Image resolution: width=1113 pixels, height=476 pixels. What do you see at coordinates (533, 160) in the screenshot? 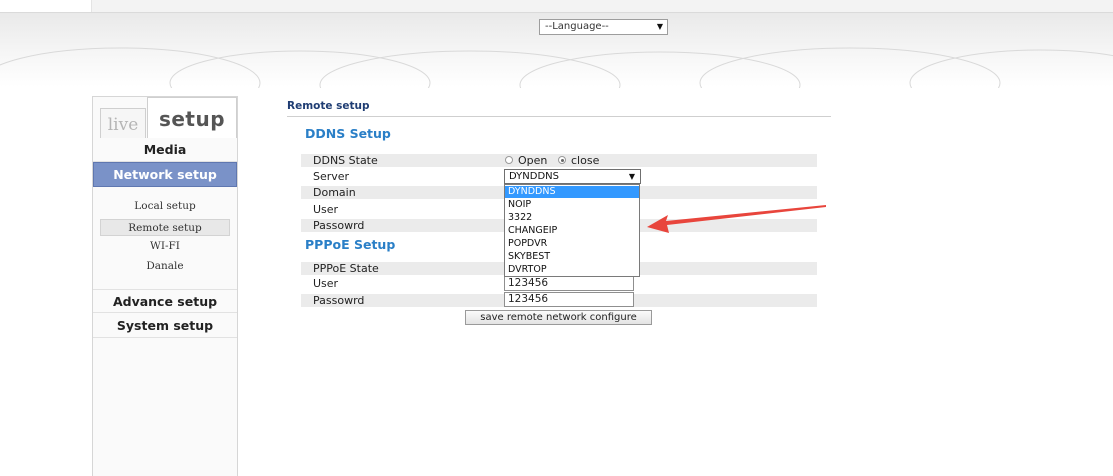
I see `ddns-open-label: Open` at bounding box center [533, 160].